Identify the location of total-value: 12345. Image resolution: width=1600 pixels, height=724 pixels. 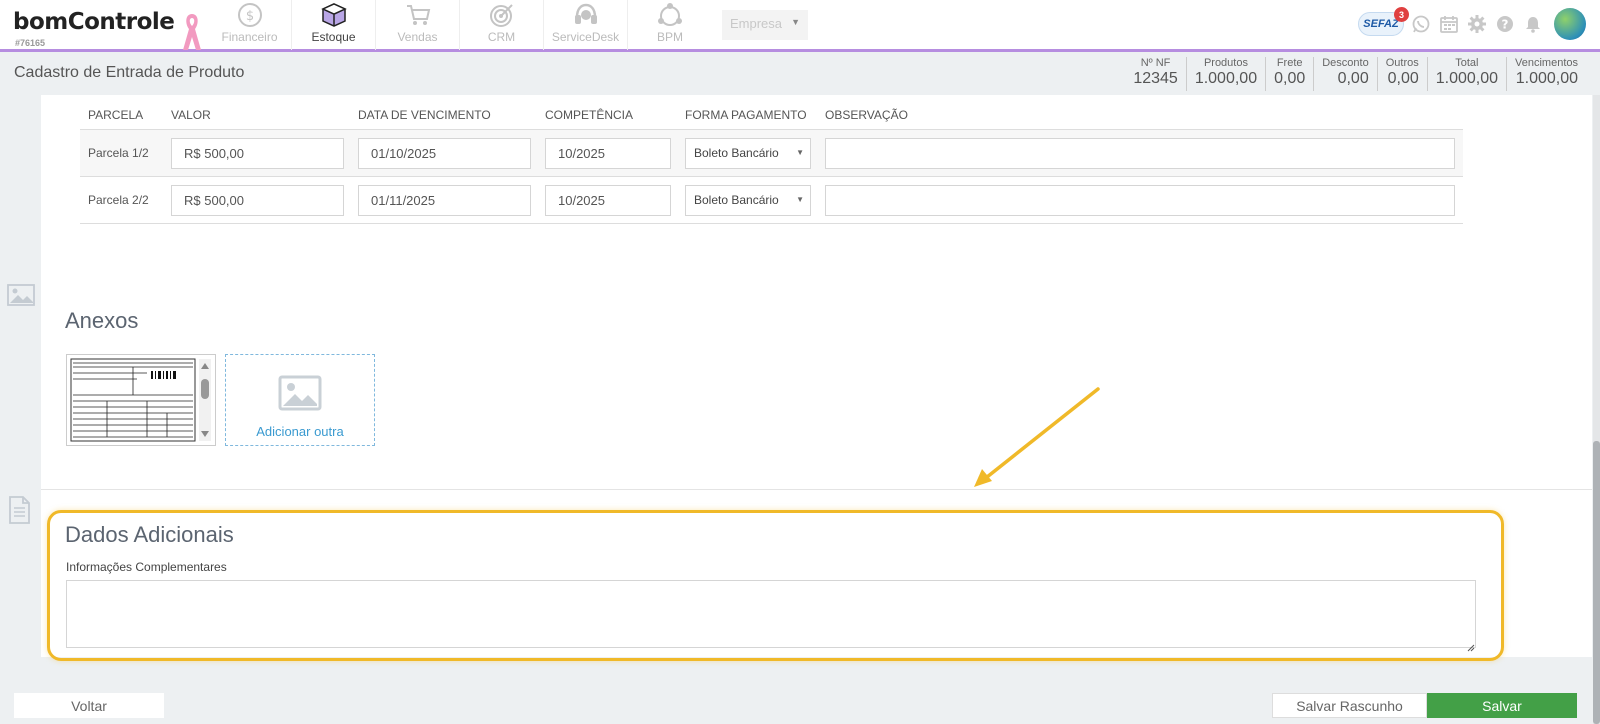
(1155, 78).